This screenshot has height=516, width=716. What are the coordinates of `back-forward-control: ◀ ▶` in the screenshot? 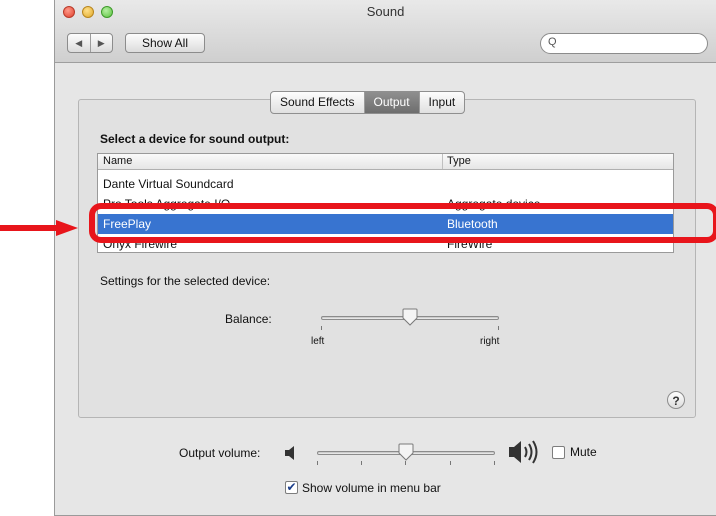 It's located at (90, 43).